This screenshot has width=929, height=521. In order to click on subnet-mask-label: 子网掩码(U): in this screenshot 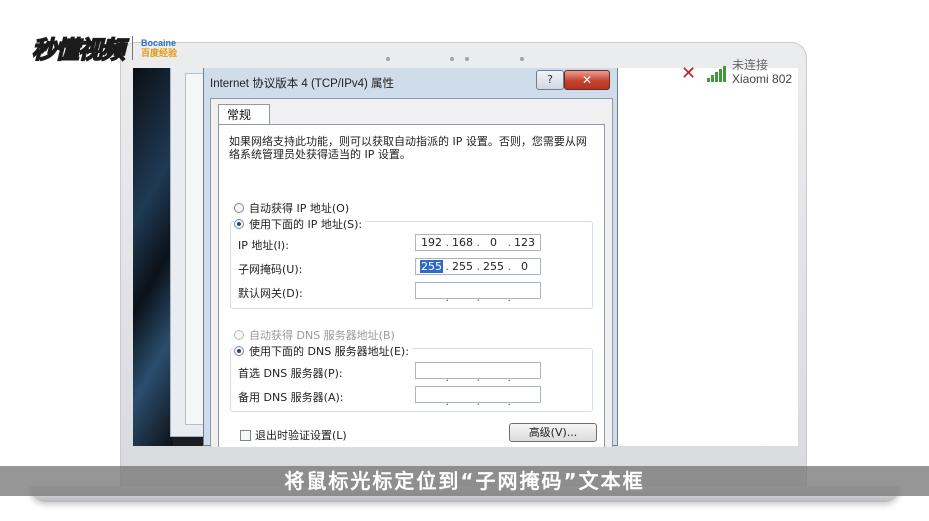, I will do `click(270, 269)`.